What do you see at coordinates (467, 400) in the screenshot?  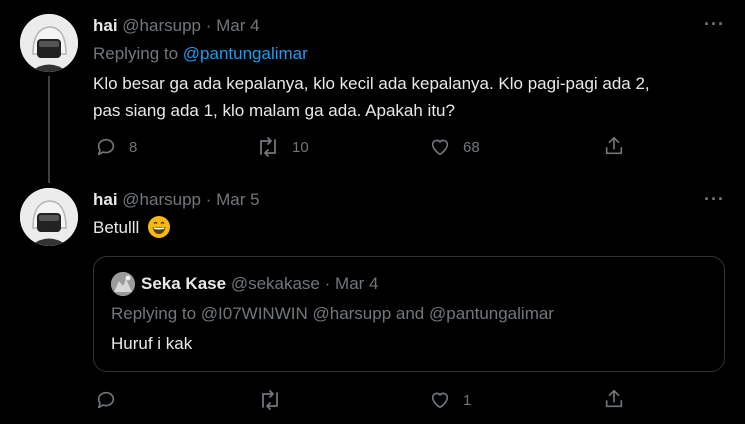 I see `like-count: 1` at bounding box center [467, 400].